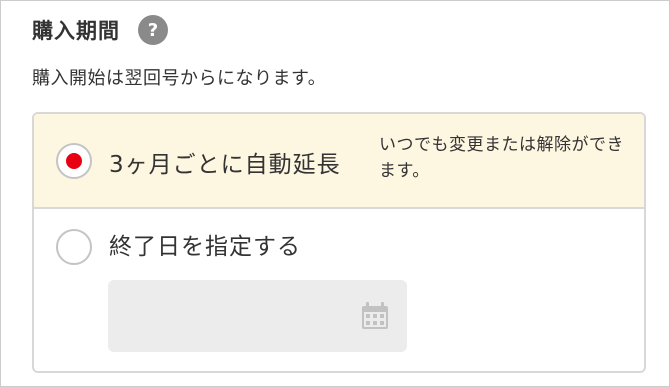 This screenshot has width=670, height=387. What do you see at coordinates (225, 165) in the screenshot?
I see `auto-renew-label: 3ヶ月ごとに自動延長` at bounding box center [225, 165].